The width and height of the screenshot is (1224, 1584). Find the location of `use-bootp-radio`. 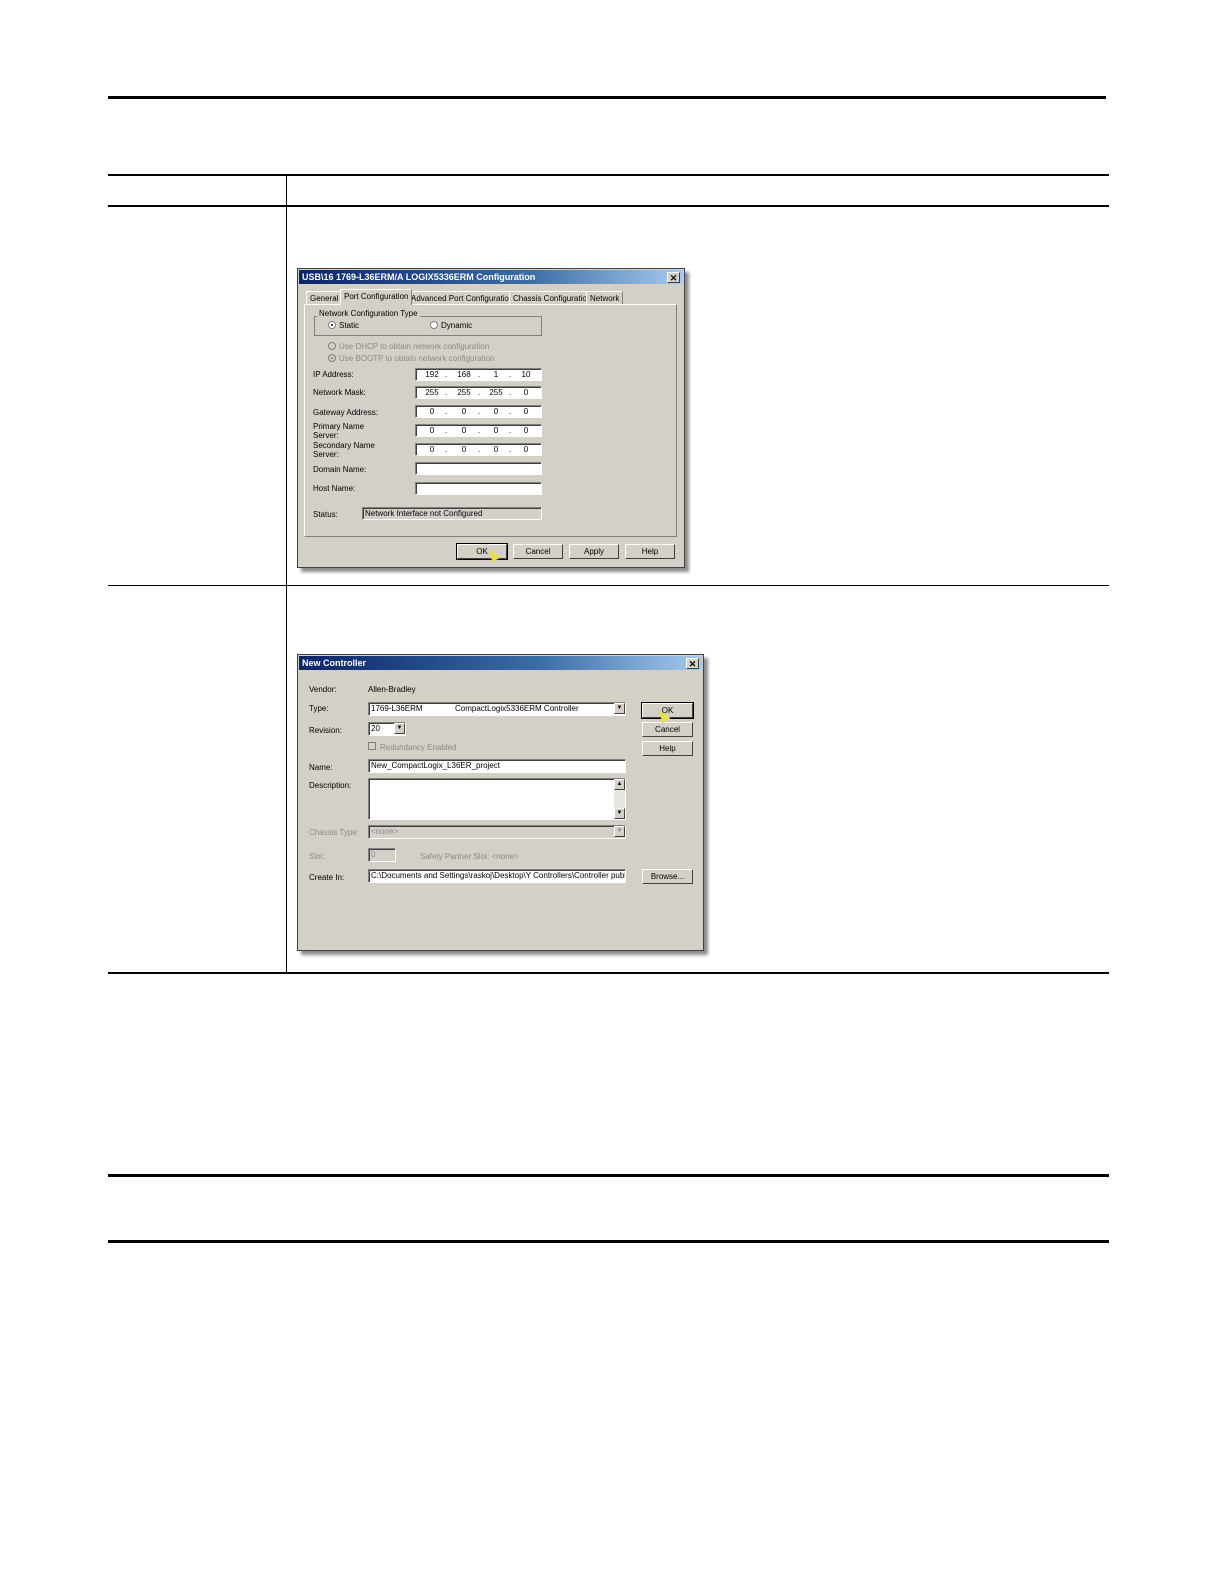

use-bootp-radio is located at coordinates (332, 358).